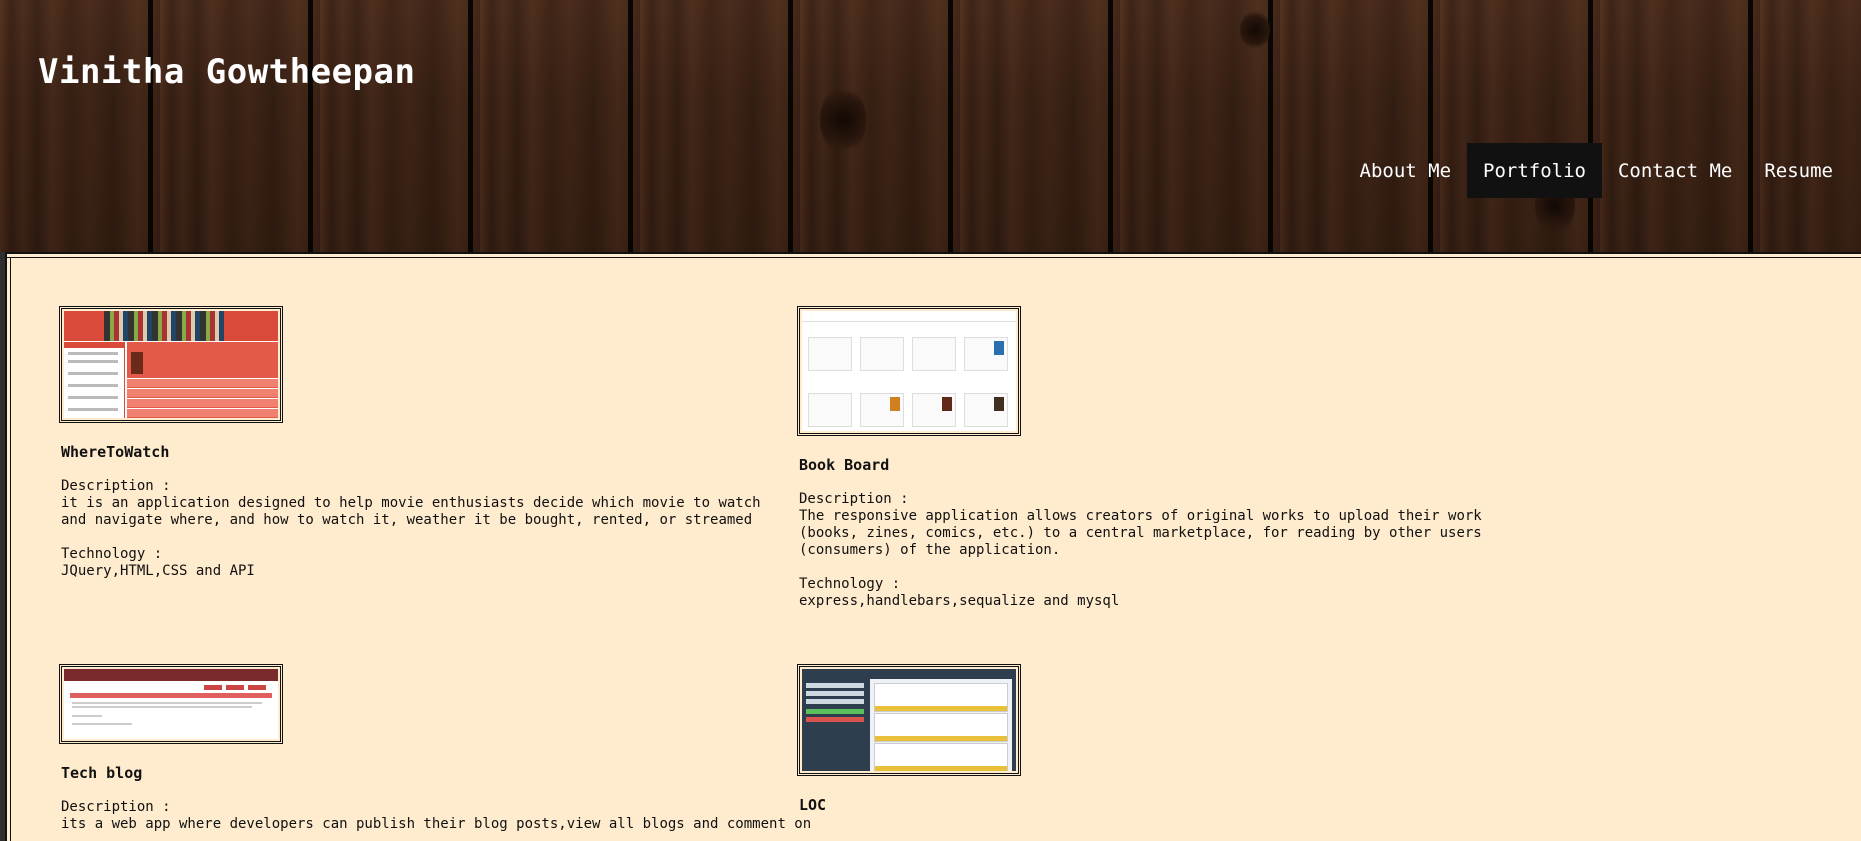  I want to click on site-title: Vinitha Gowtheepan, so click(227, 72).